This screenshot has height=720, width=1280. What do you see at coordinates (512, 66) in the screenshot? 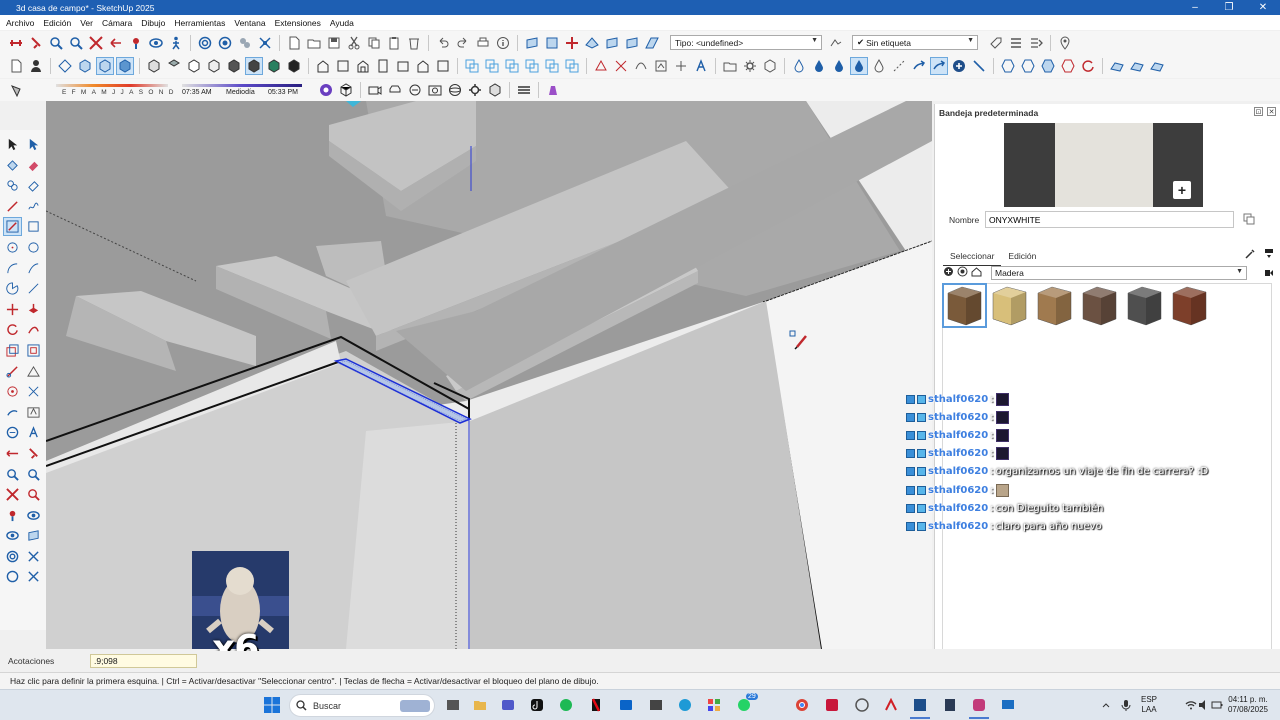
I see `group-3-icon` at bounding box center [512, 66].